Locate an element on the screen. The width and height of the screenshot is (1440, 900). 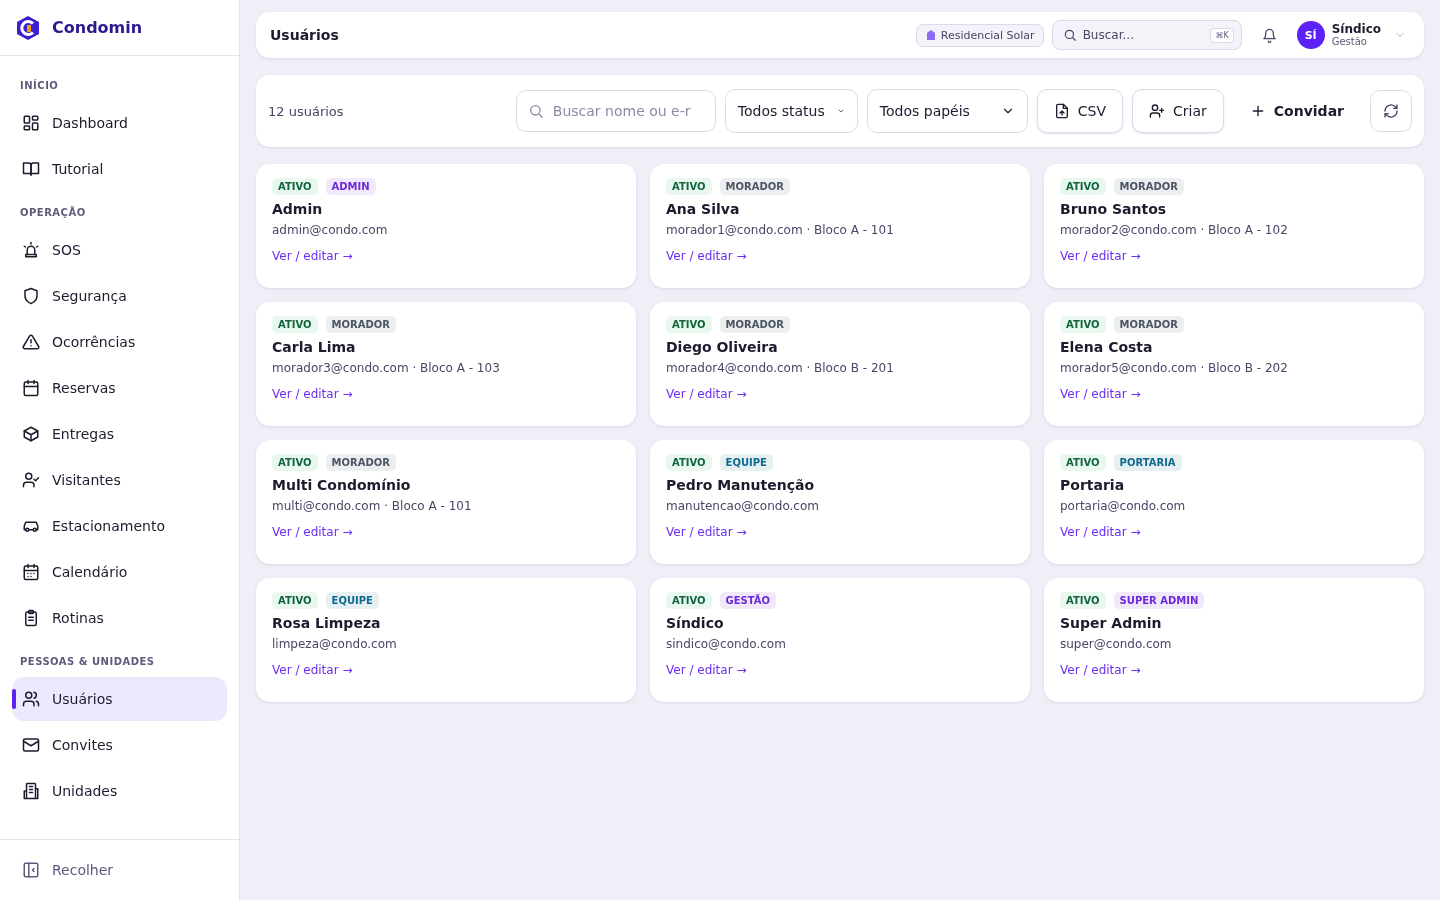
section-label: INÍCIO is located at coordinates (39, 85).